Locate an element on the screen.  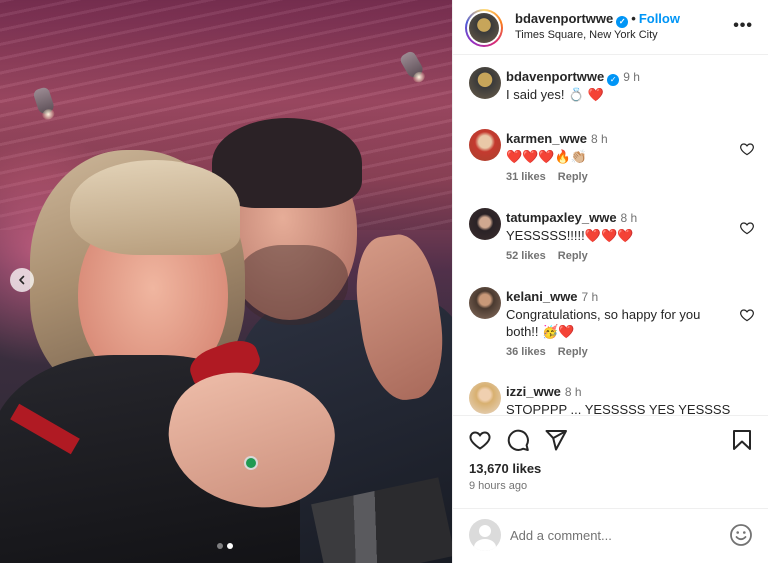
follow-button: Follow is located at coordinates (659, 18).